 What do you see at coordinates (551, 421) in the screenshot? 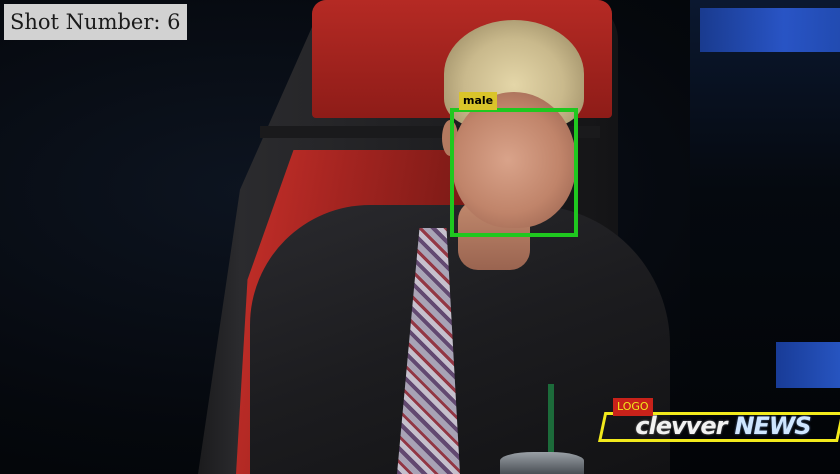
I see `cup-straw` at bounding box center [551, 421].